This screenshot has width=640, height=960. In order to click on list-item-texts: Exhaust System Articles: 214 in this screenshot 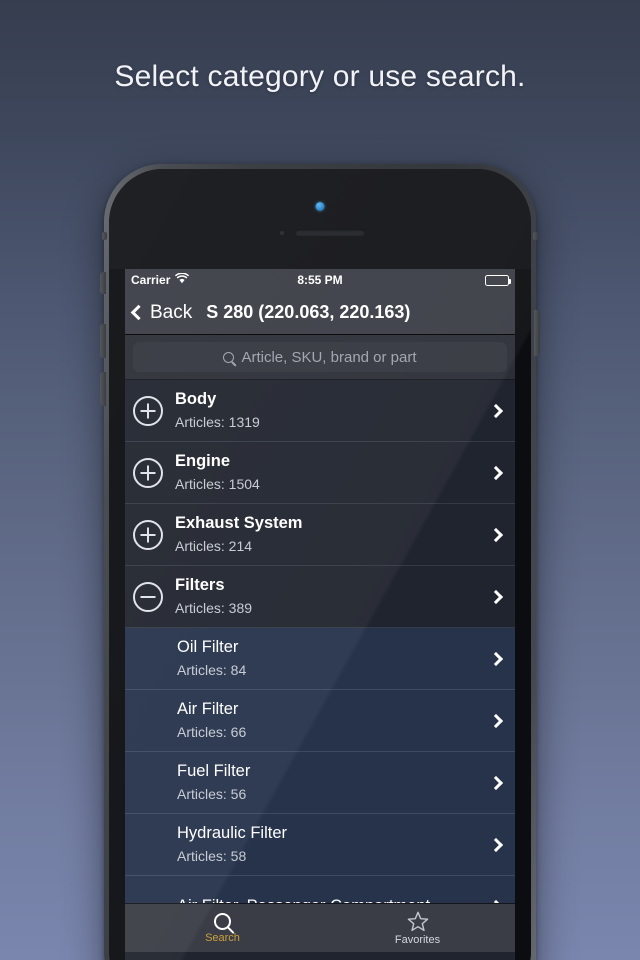, I will do `click(329, 534)`.